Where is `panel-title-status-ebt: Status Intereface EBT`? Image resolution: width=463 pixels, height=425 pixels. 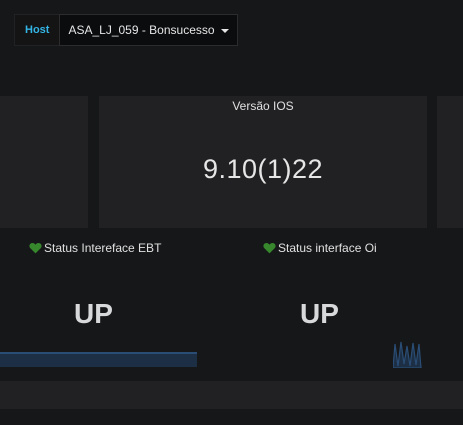 panel-title-status-ebt: Status Intereface EBT is located at coordinates (95, 248).